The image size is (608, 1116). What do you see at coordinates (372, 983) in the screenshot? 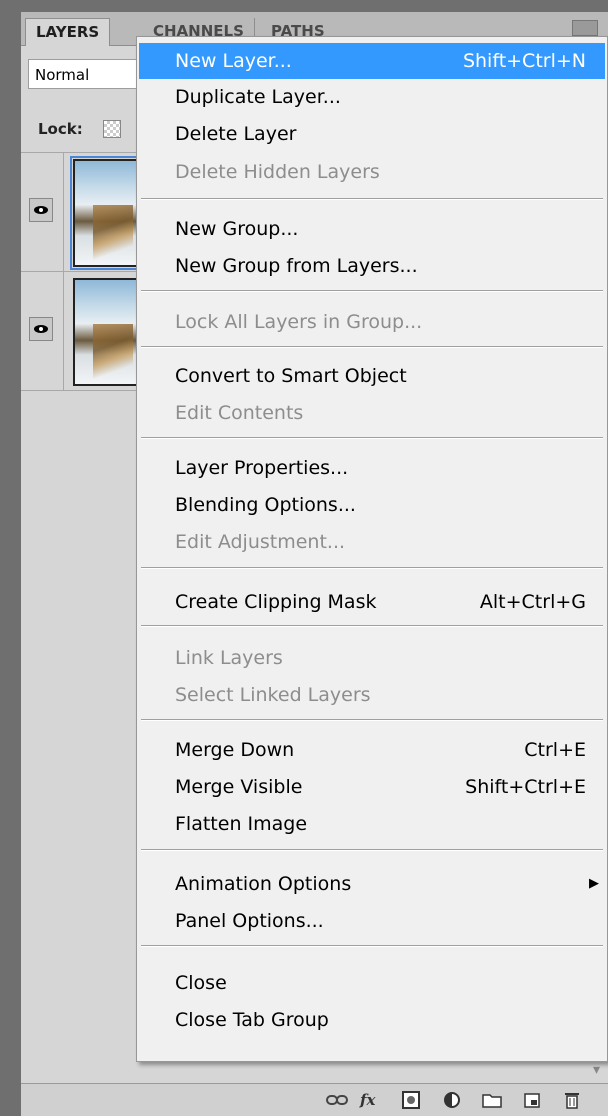
I see `menu-item-close: Close` at bounding box center [372, 983].